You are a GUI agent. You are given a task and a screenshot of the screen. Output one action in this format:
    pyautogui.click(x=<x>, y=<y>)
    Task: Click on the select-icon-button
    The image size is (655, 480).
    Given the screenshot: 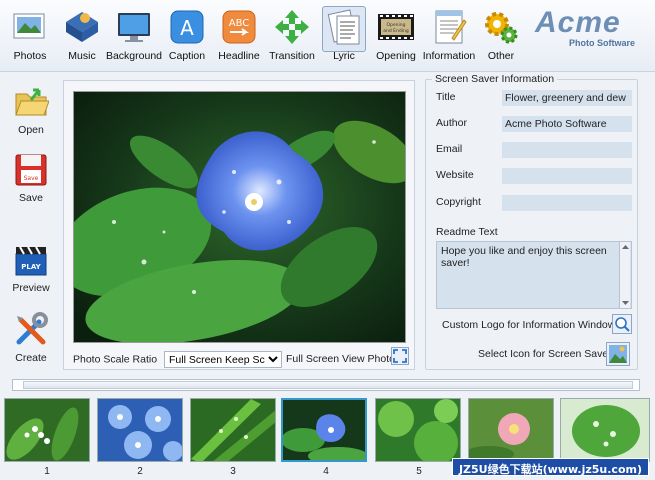 What is the action you would take?
    pyautogui.click(x=618, y=354)
    